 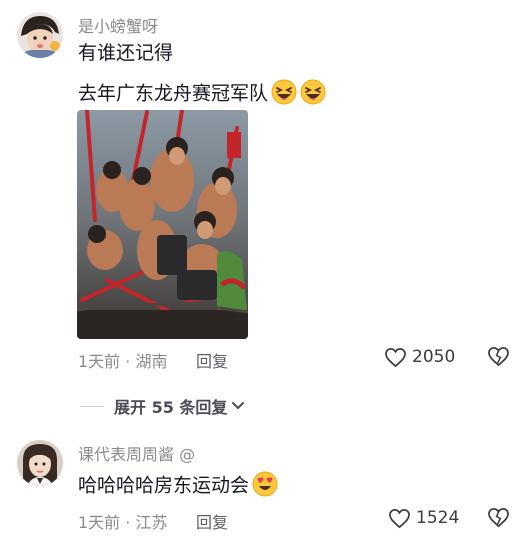 I want to click on comment-username: 是小螃蟹呀, so click(x=118, y=25).